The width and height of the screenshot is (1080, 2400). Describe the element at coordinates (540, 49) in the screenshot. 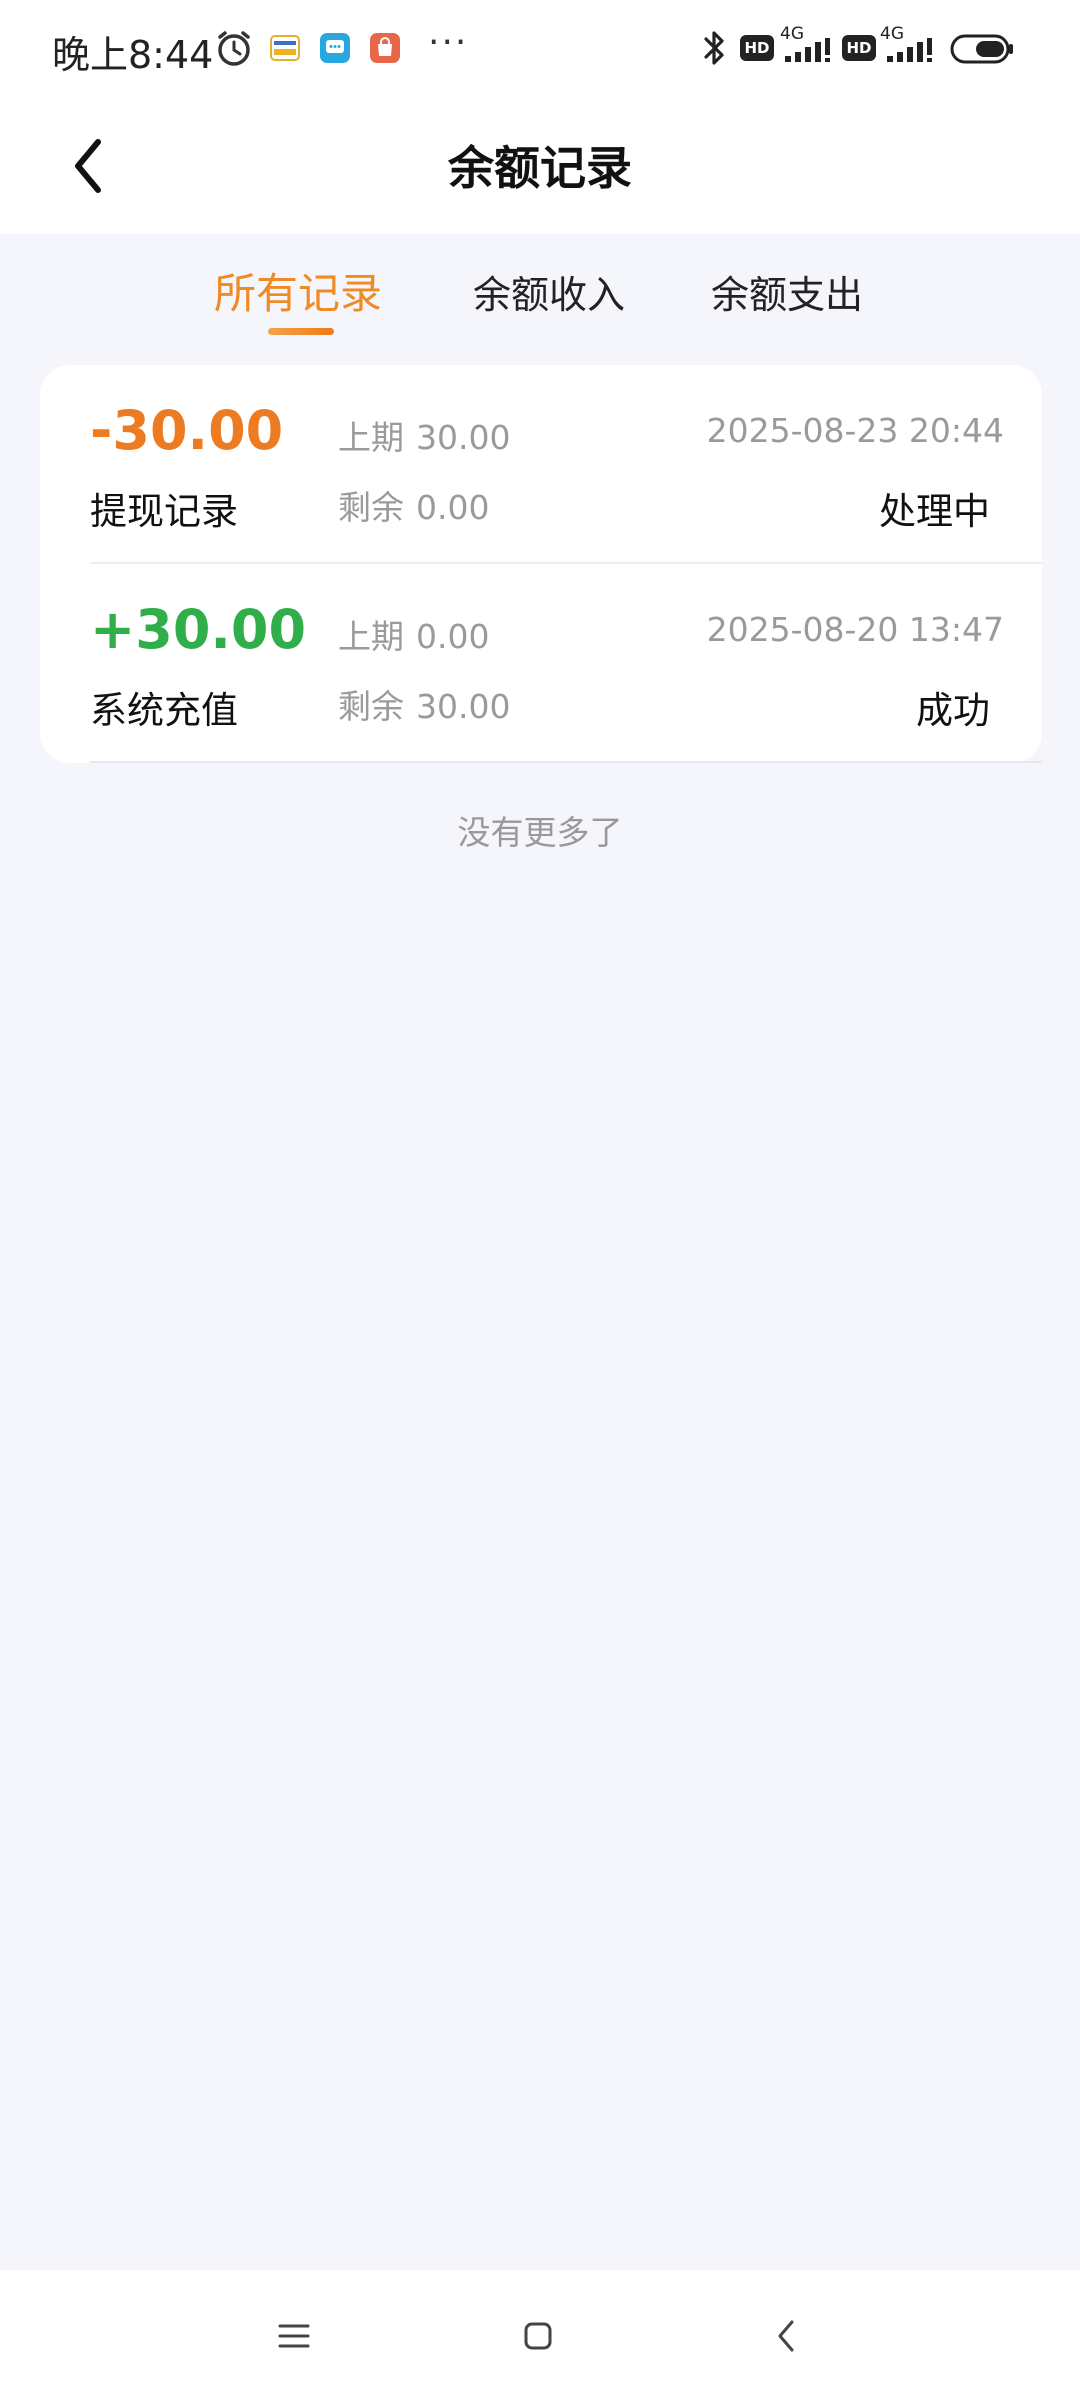

I see `status-bar: 晚上8:44 ··· HD 4G HD 4G` at that location.